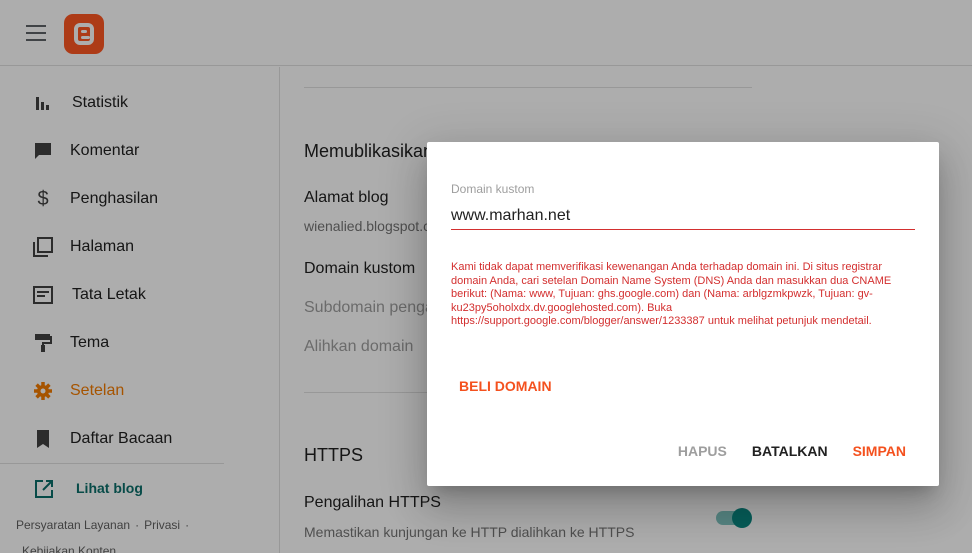  I want to click on delete-button: HAPUS, so click(702, 451).